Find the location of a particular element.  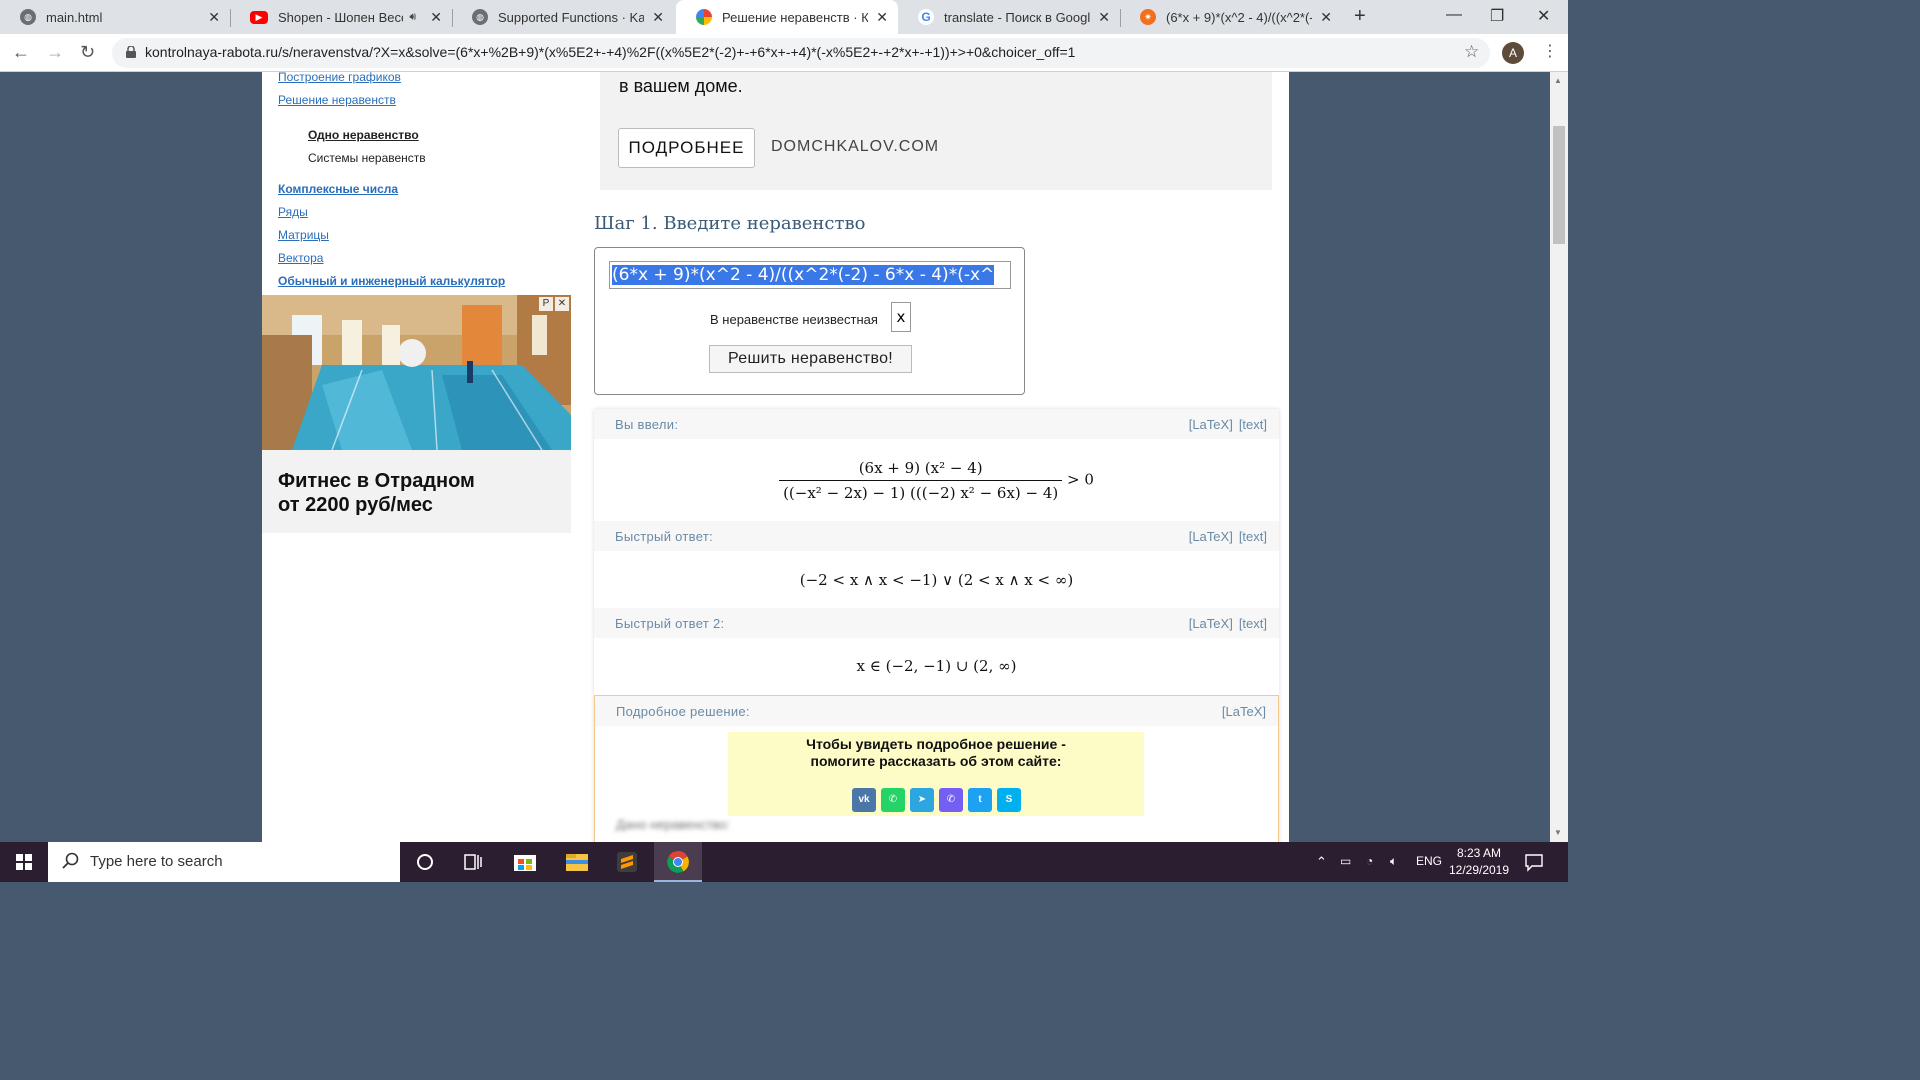

scroll-down-icon: ▼ is located at coordinates (1558, 832).